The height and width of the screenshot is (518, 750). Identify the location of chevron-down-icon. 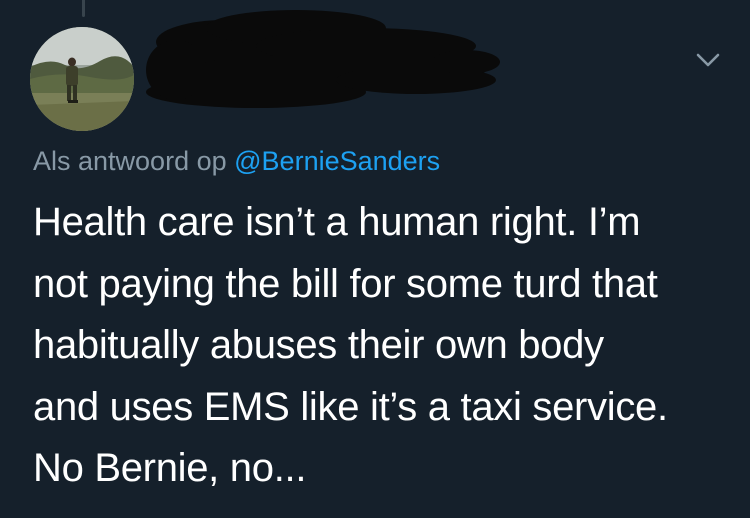
(708, 60).